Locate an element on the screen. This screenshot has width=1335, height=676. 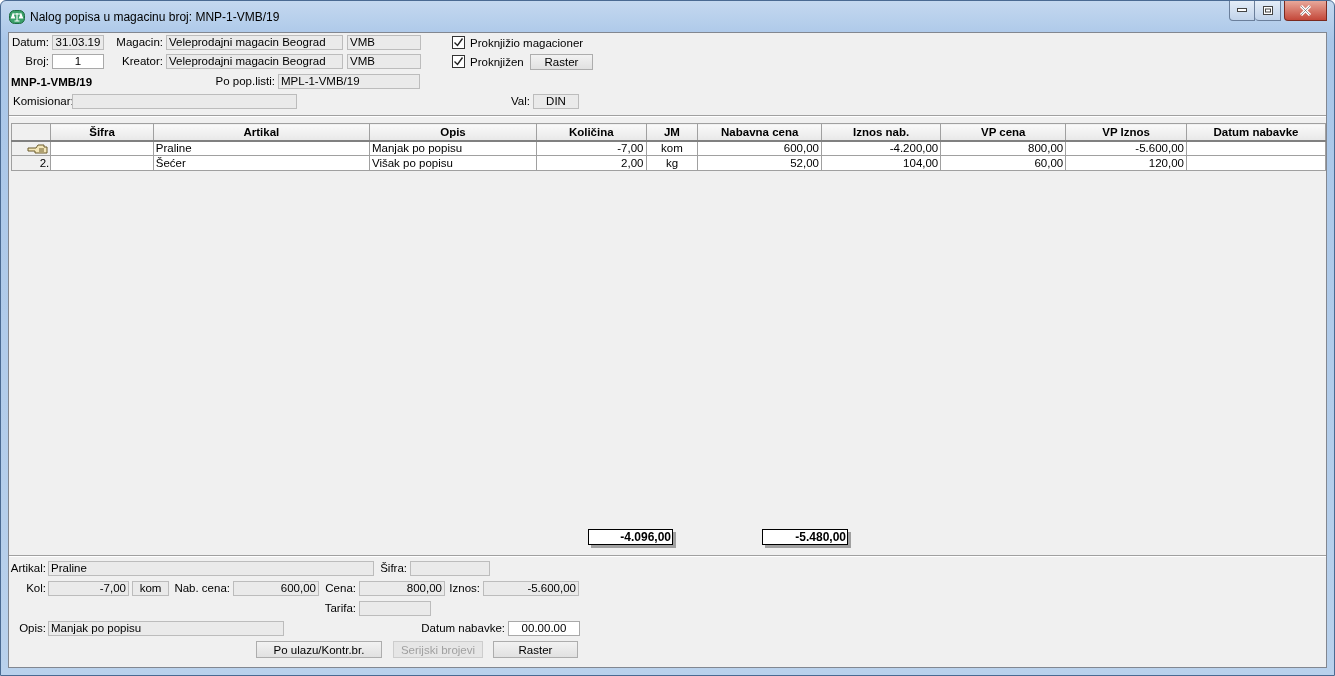
field-label: Datum nabavke: is located at coordinates (462, 628).